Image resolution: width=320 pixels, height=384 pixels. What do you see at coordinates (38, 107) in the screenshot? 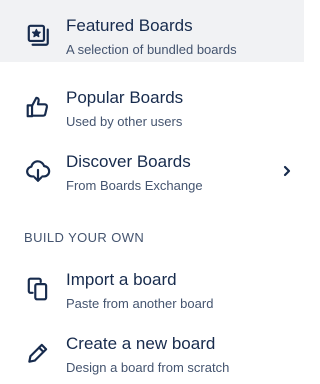
I see `thumbs-up-icon` at bounding box center [38, 107].